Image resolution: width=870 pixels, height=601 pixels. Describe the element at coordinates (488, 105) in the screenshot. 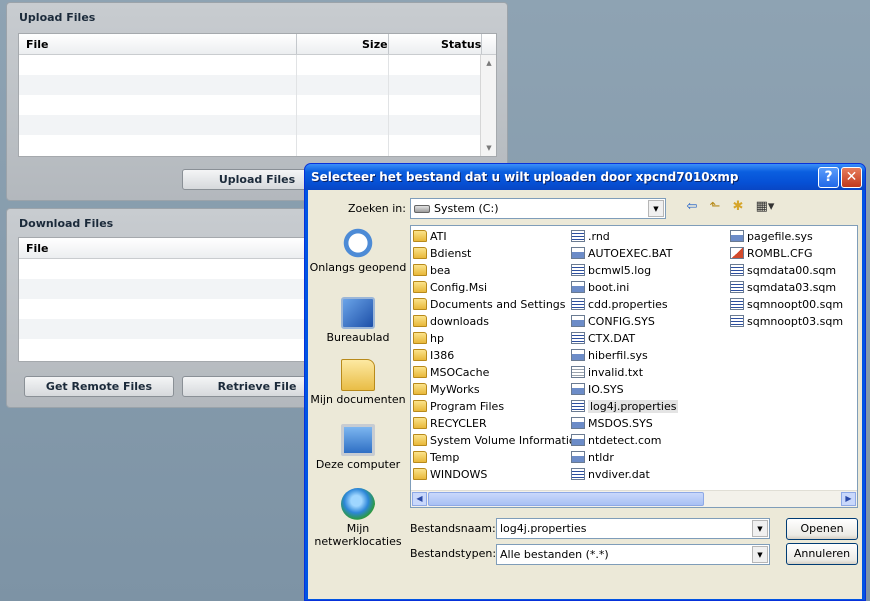

I see `upload-grid-scrollbar: ▲ ▼` at that location.